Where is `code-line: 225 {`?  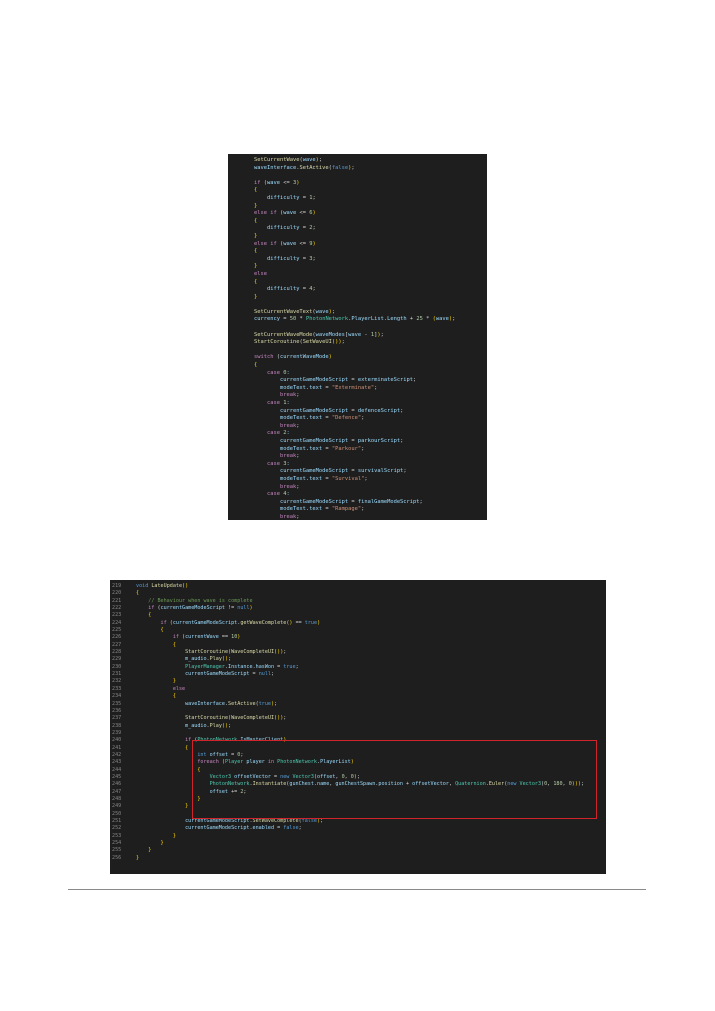
code-line: 225 { is located at coordinates (358, 630).